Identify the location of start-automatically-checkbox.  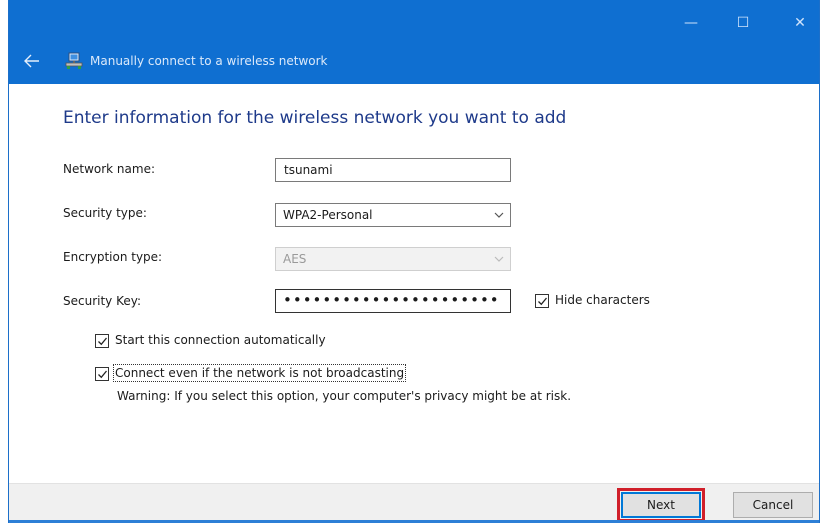
(102, 341).